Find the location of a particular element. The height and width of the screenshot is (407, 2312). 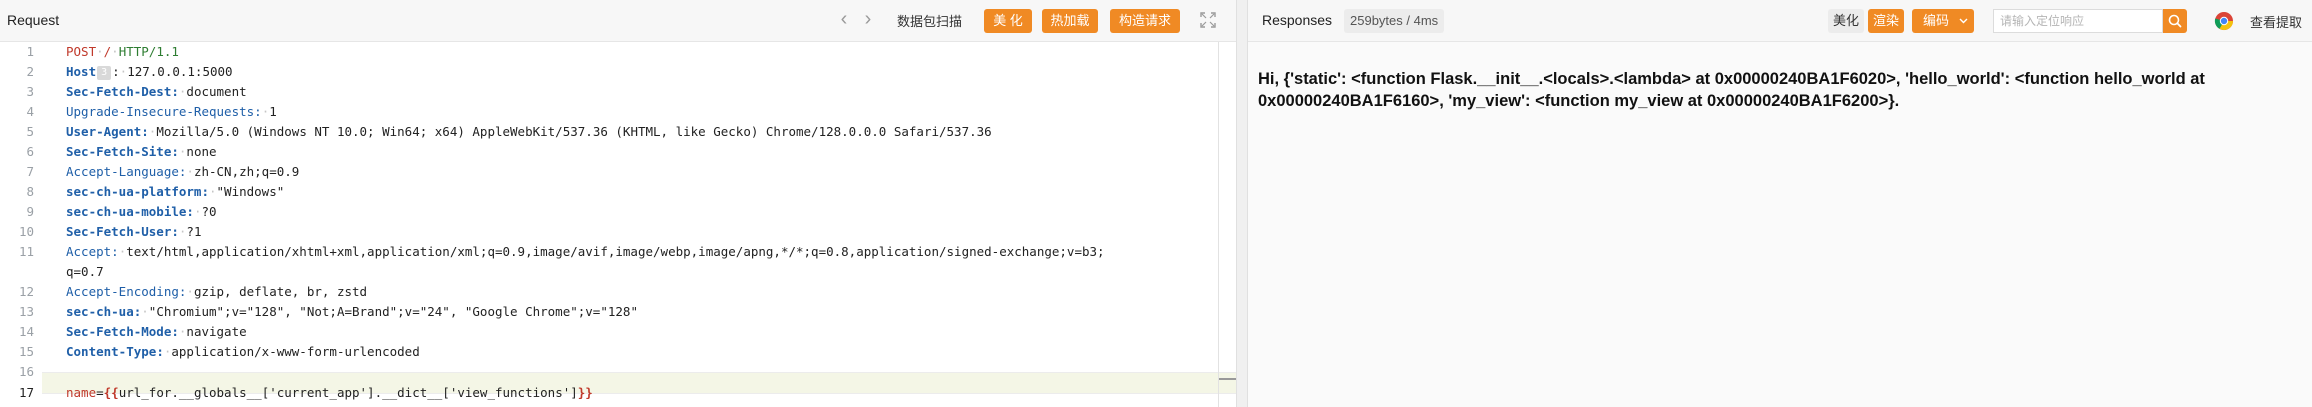

line-number: 15 is located at coordinates (26, 351).